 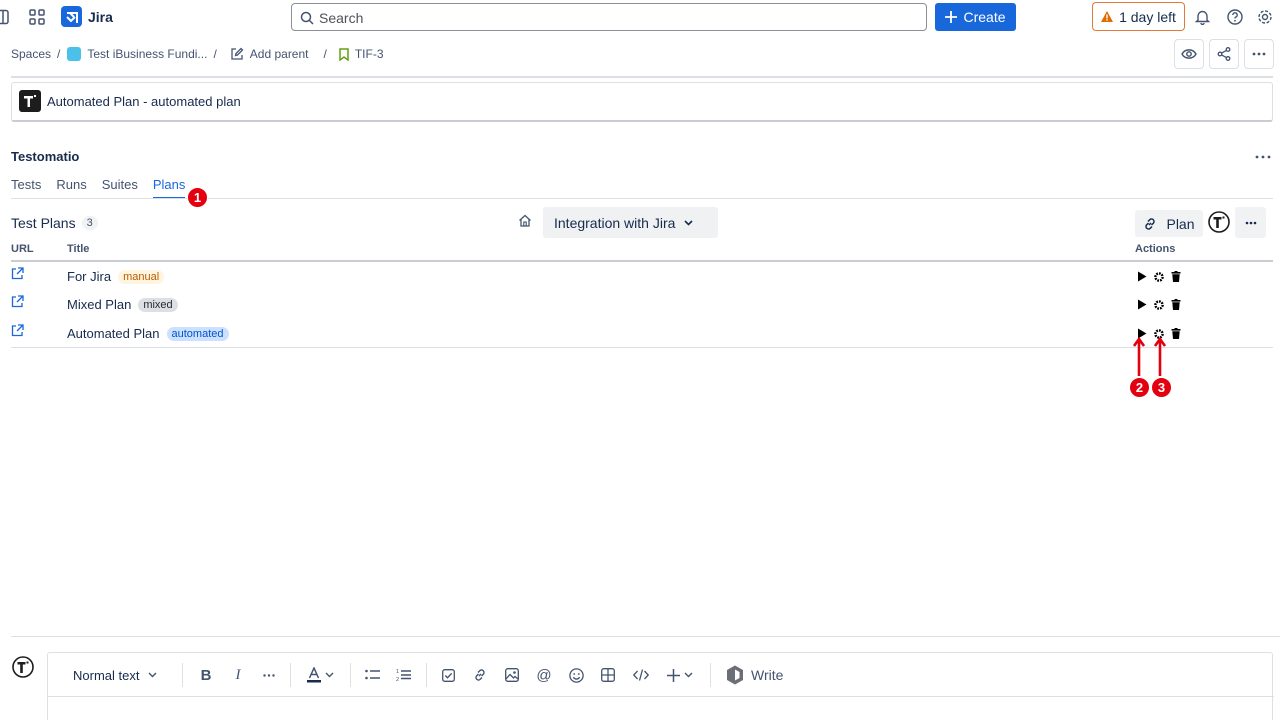 What do you see at coordinates (608, 675) in the screenshot?
I see `table-icon` at bounding box center [608, 675].